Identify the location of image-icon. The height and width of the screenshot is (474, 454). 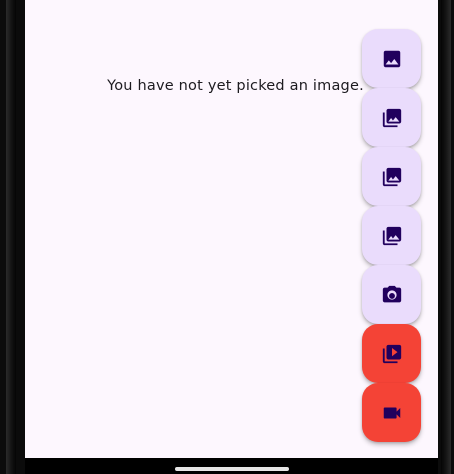
(391, 58).